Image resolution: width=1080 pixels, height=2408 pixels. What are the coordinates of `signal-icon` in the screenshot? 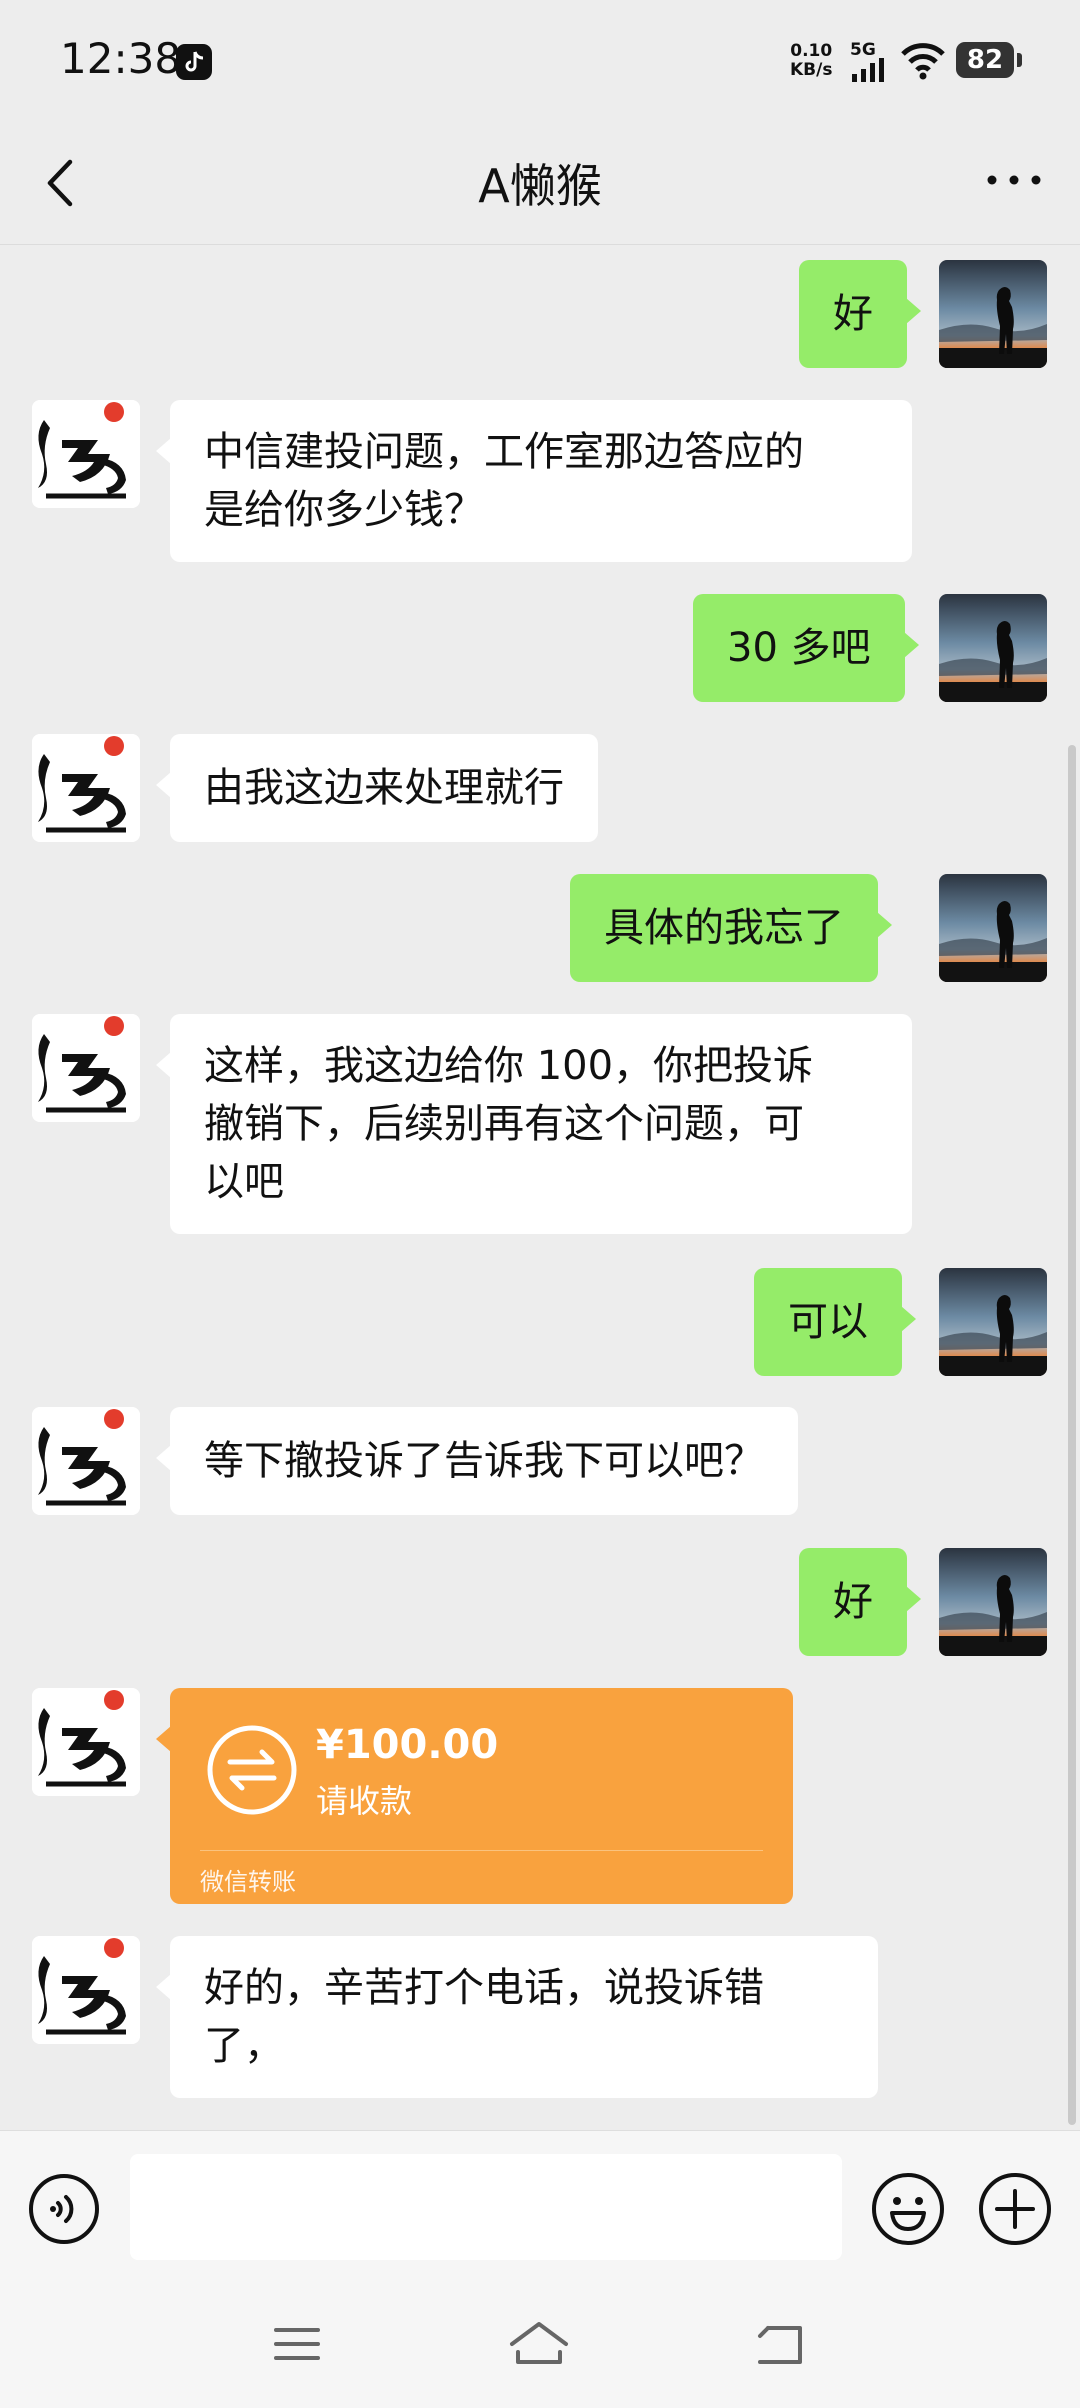 It's located at (868, 70).